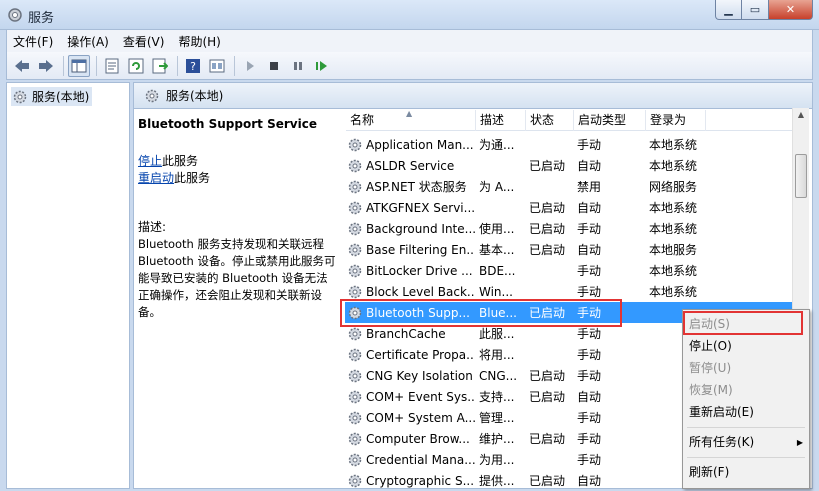 This screenshot has height=491, width=819. I want to click on stop-icon, so click(274, 65).